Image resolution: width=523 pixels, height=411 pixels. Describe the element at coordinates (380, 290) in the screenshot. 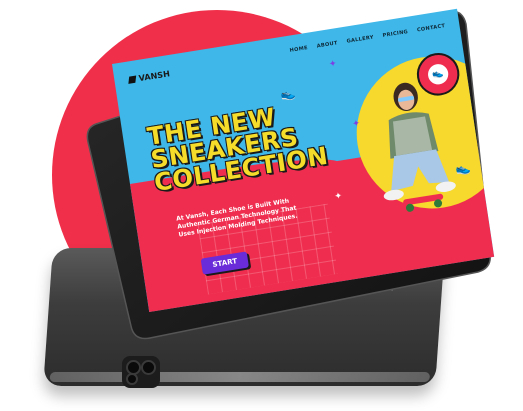

I see `speaker-dots-icon: • • • •` at that location.